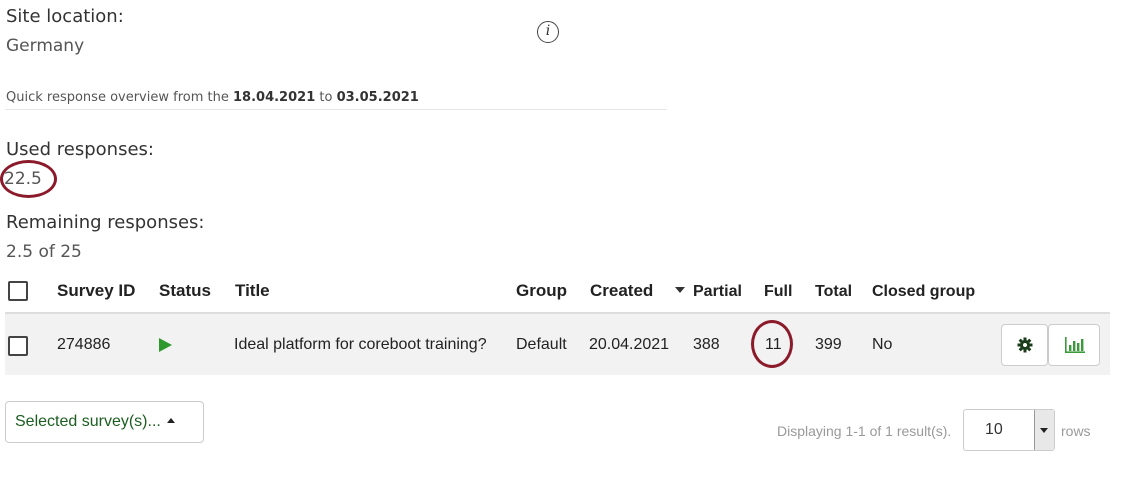  I want to click on chevron-down-icon, so click(1044, 430).